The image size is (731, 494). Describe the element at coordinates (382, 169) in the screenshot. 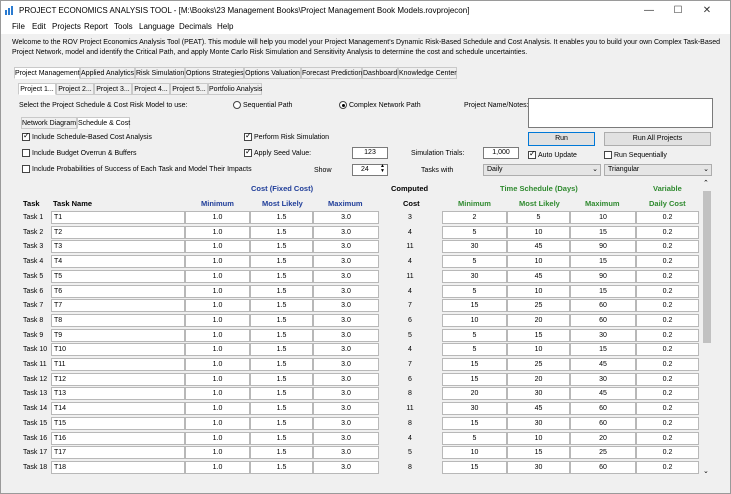

I see `stepper-arrows-icon: ▲ ▼` at that location.